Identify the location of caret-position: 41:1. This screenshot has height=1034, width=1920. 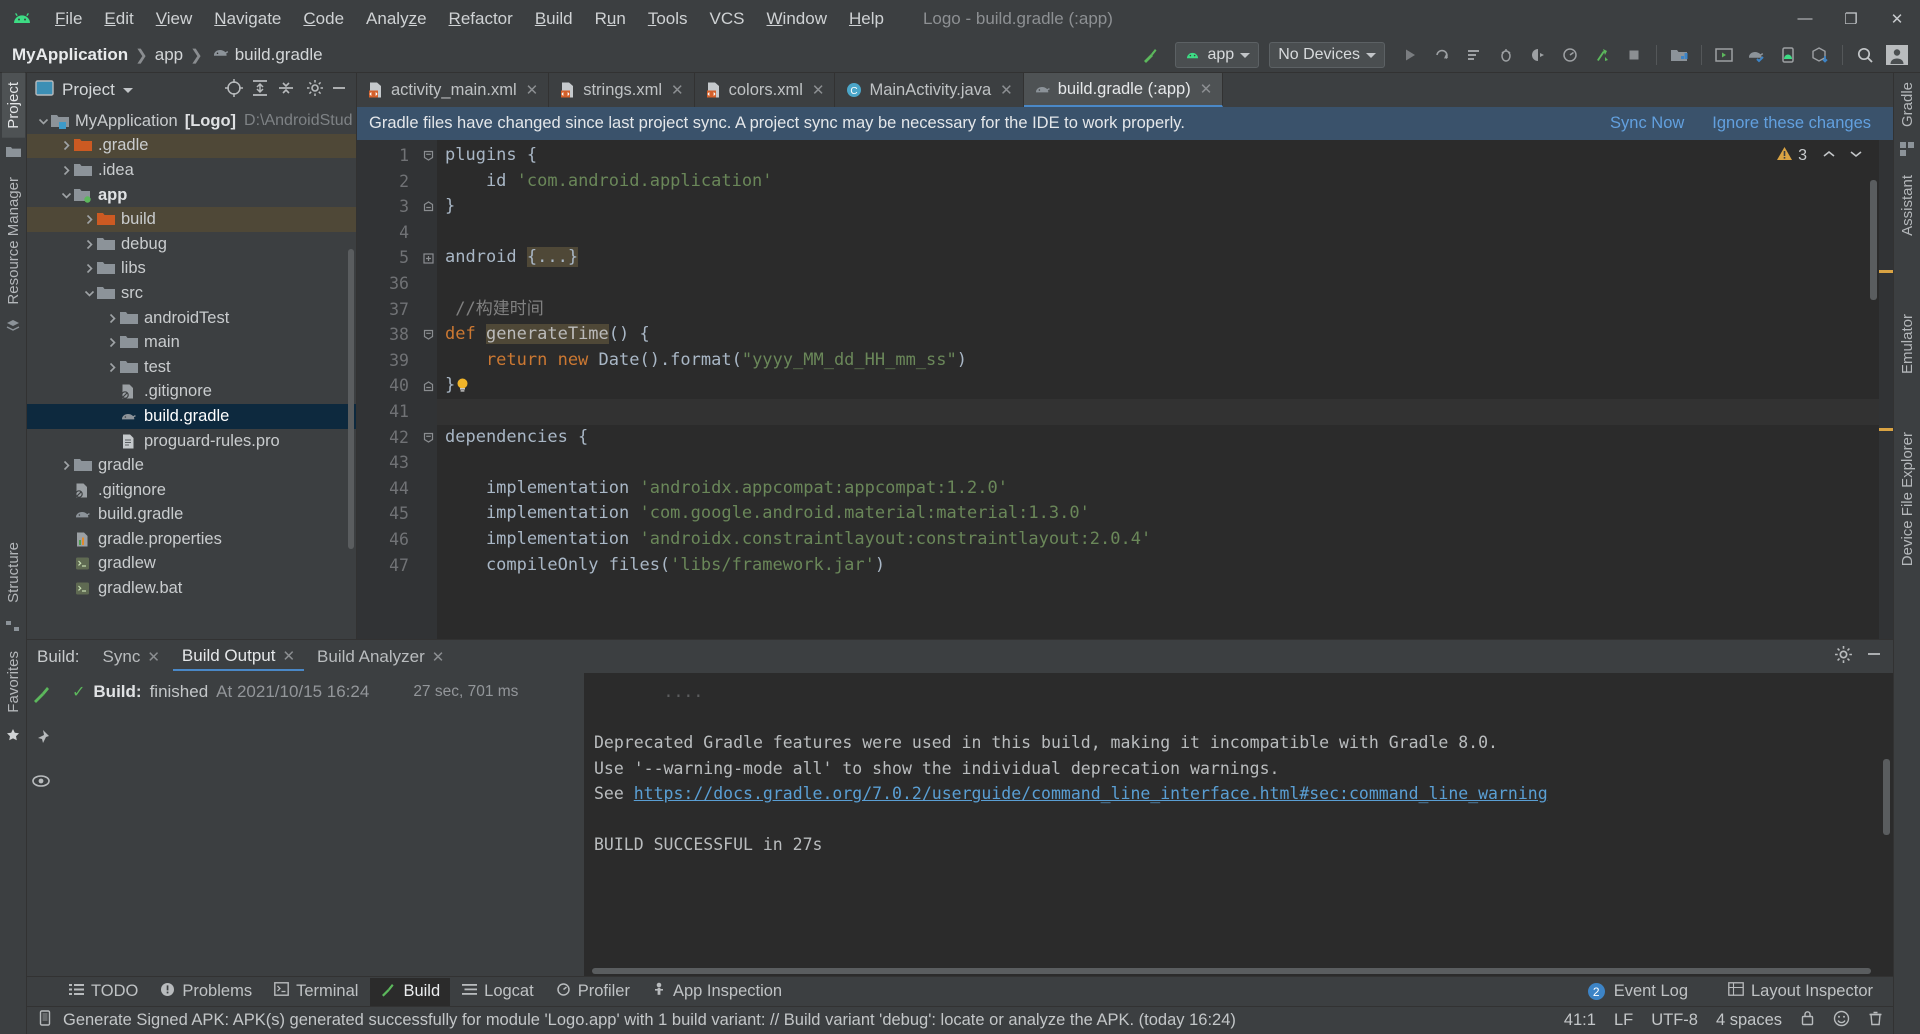
(1580, 1020).